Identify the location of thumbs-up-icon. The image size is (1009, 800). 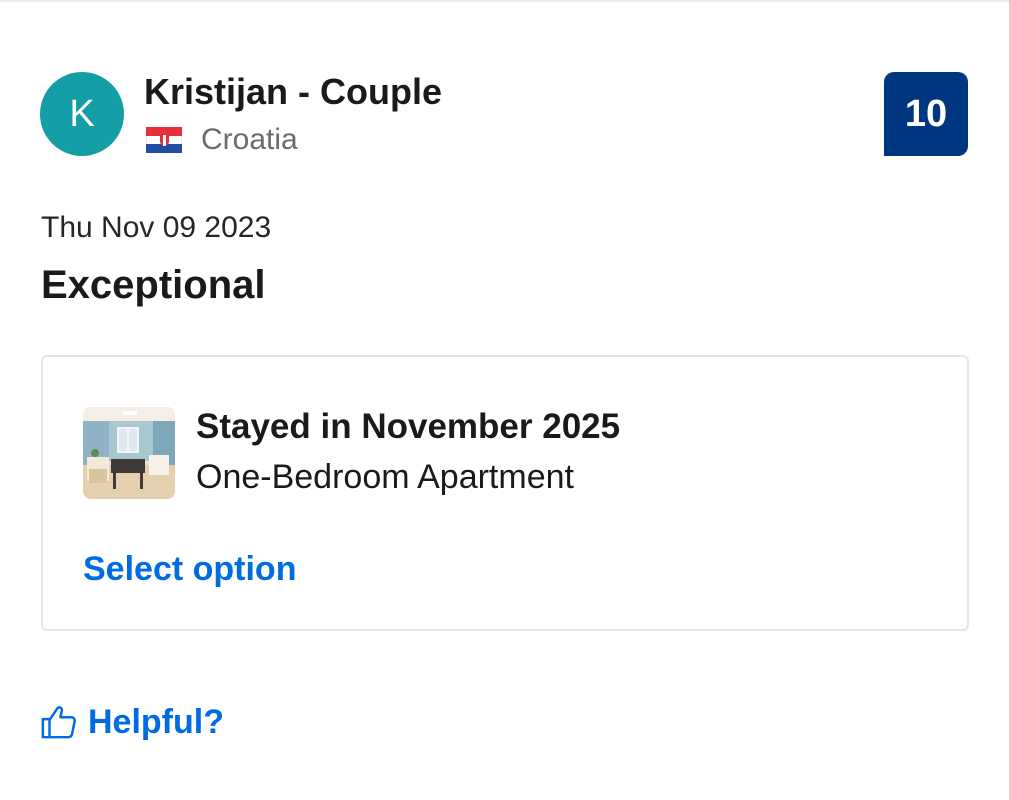
(58, 722).